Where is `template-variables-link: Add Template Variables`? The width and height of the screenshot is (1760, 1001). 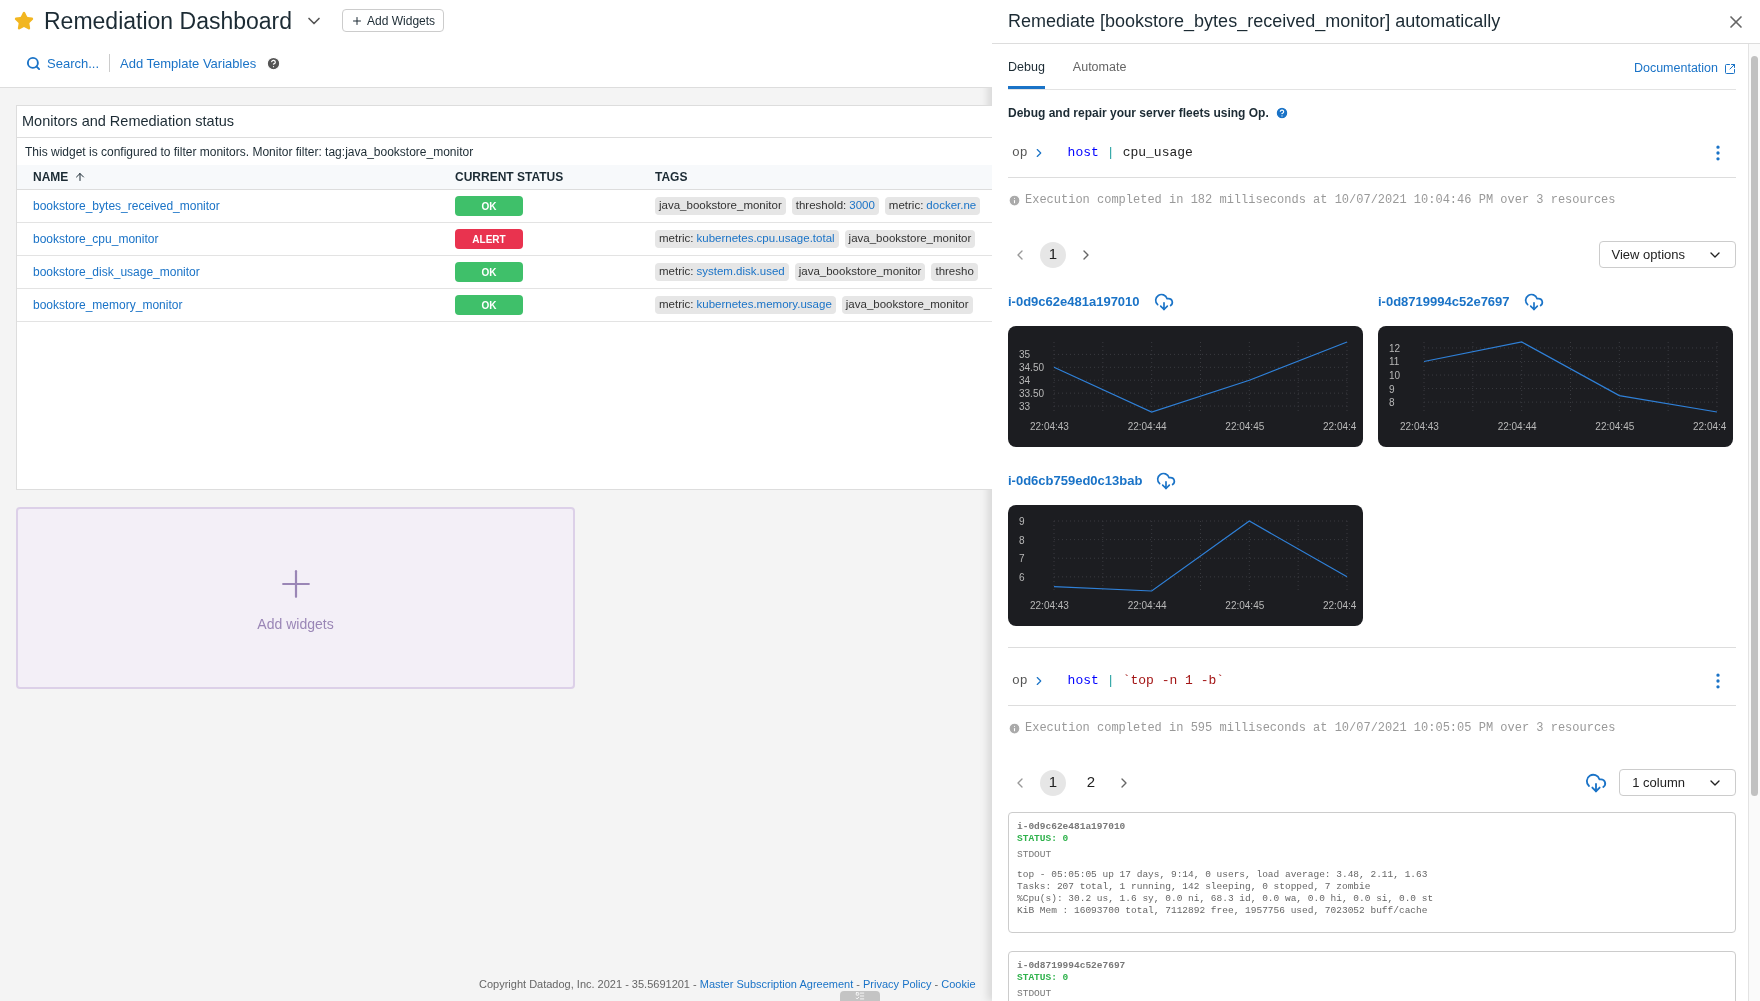
template-variables-link: Add Template Variables is located at coordinates (188, 63).